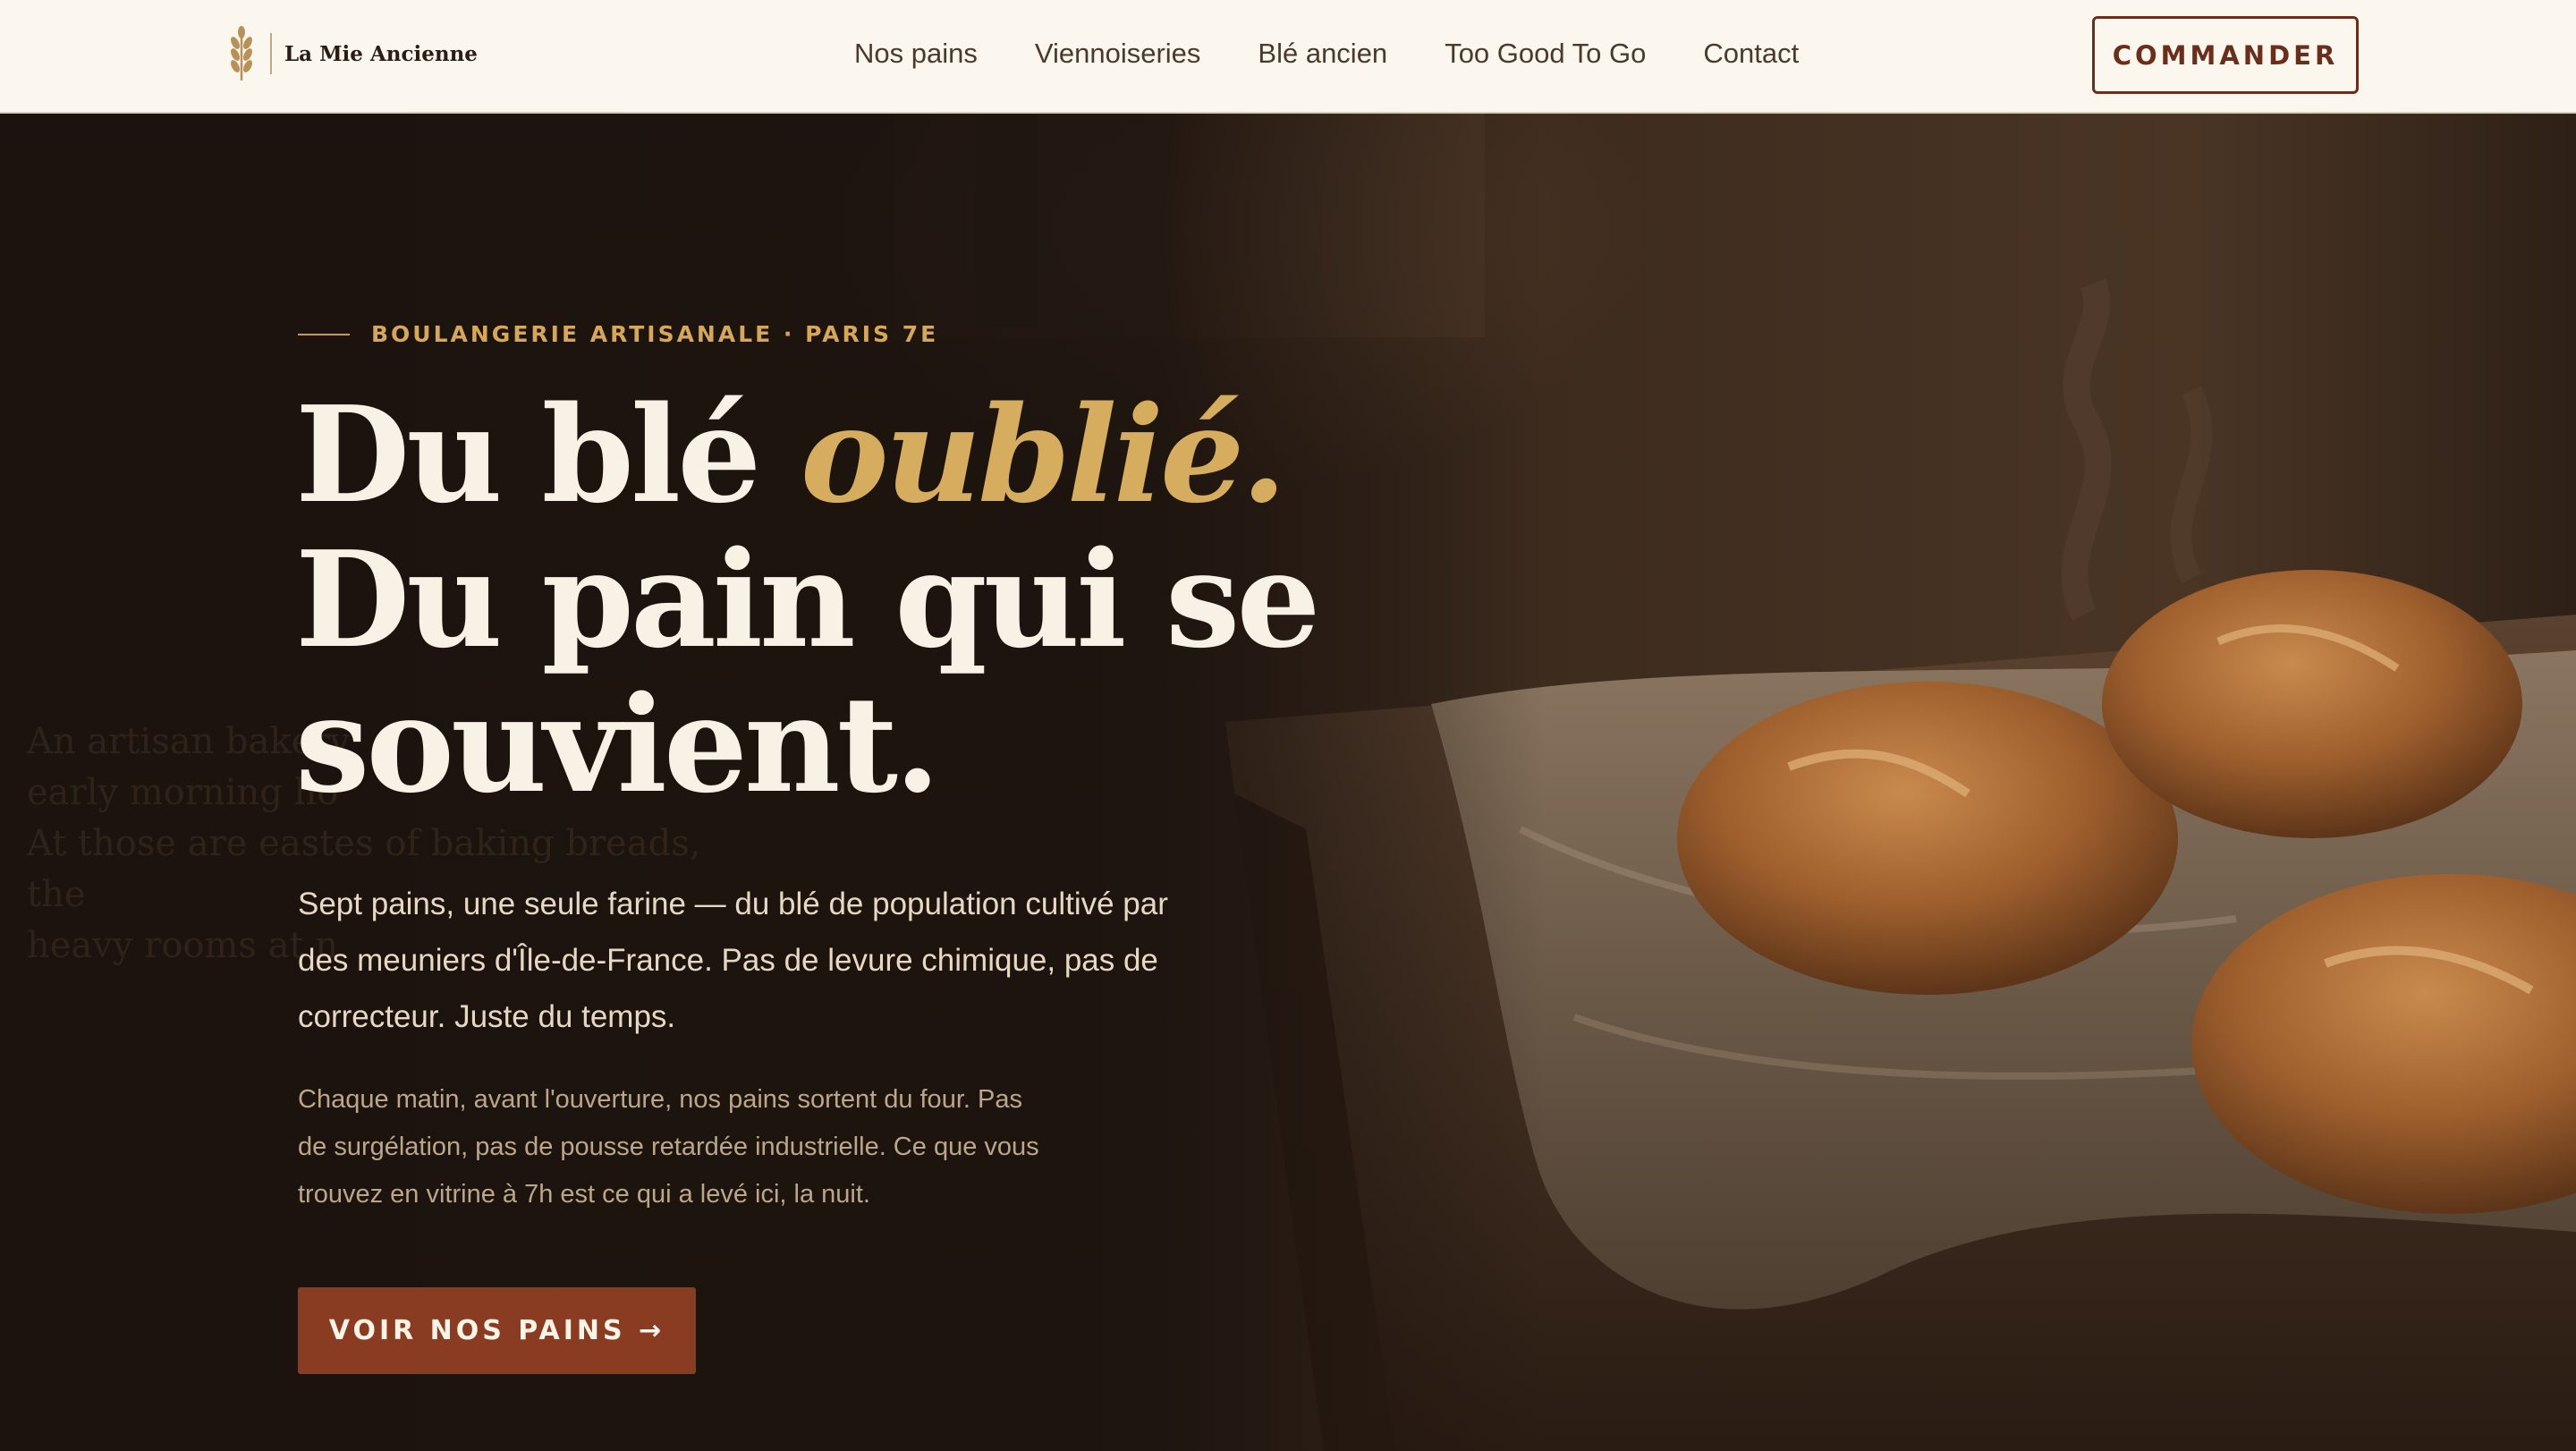  I want to click on brand-divider, so click(271, 54).